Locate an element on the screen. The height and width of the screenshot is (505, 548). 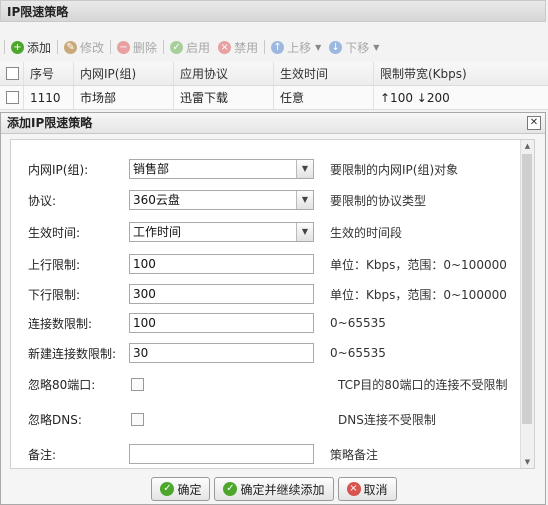
remark-row: 备注: 策略备注 is located at coordinates (278, 454).